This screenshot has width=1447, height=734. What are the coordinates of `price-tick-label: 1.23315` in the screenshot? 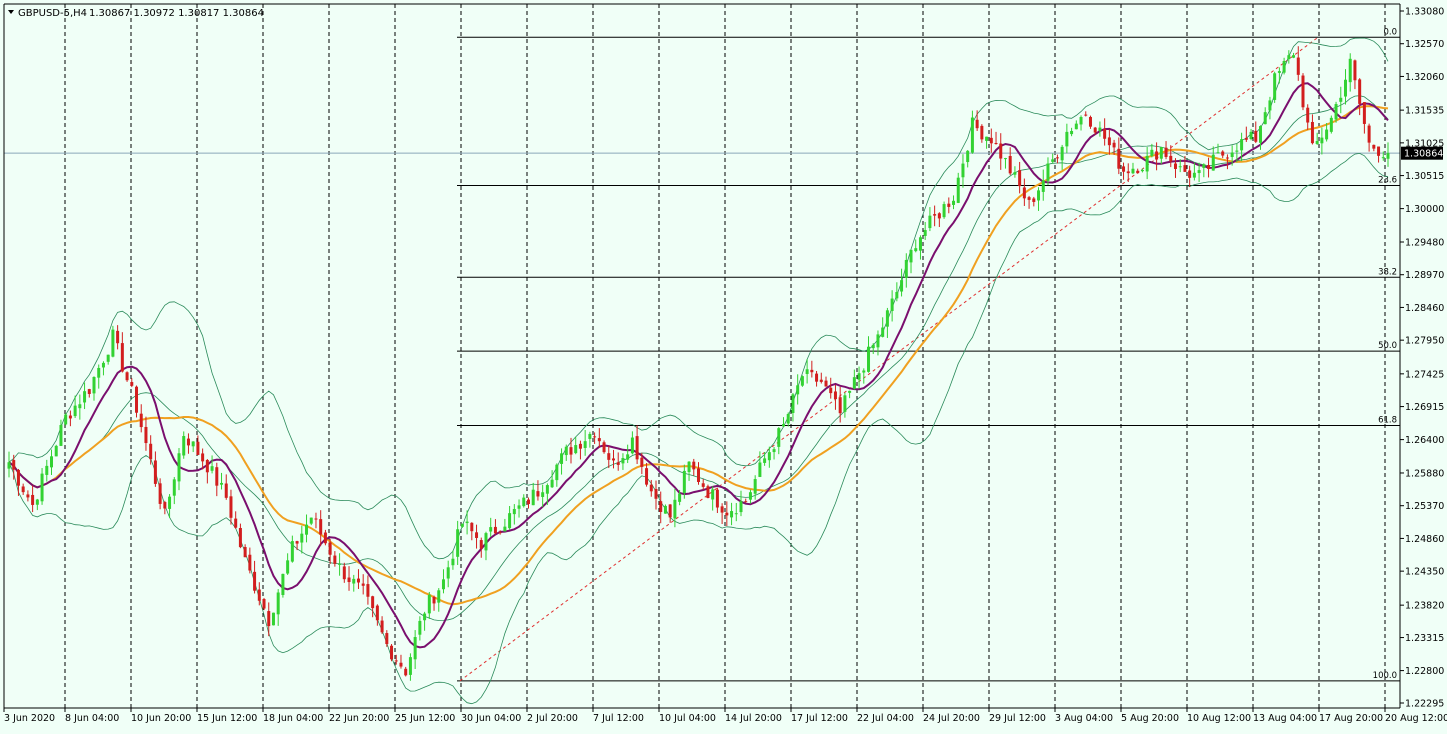 It's located at (1424, 638).